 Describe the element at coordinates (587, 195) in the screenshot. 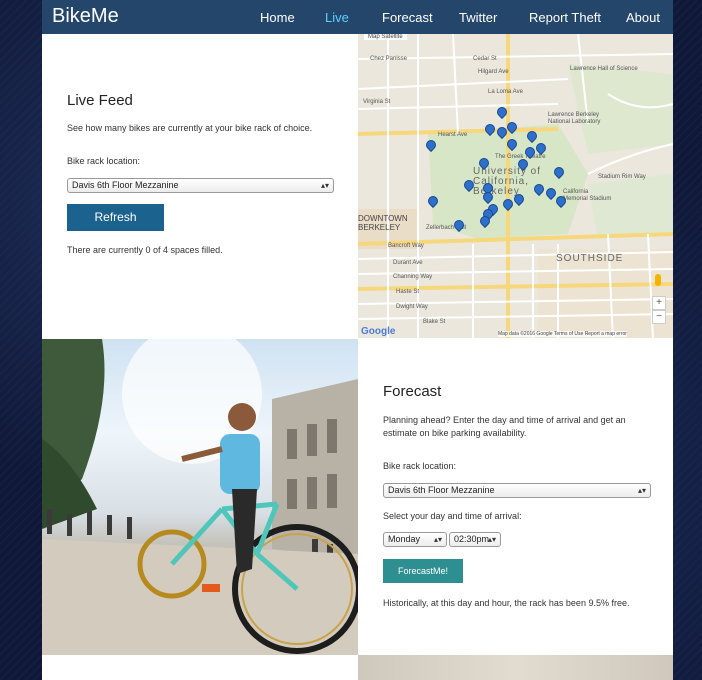

I see `map-label-memorial-stadium: California Memorial Stadium` at that location.